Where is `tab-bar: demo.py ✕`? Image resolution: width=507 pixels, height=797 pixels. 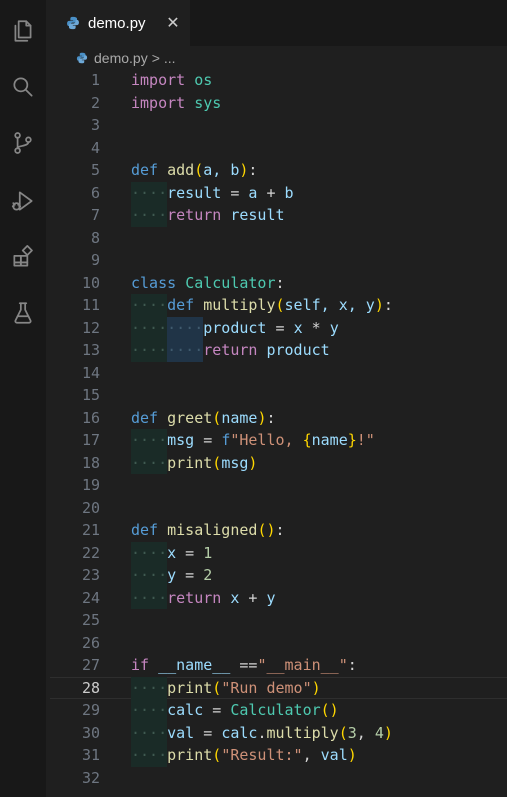 tab-bar: demo.py ✕ is located at coordinates (278, 23).